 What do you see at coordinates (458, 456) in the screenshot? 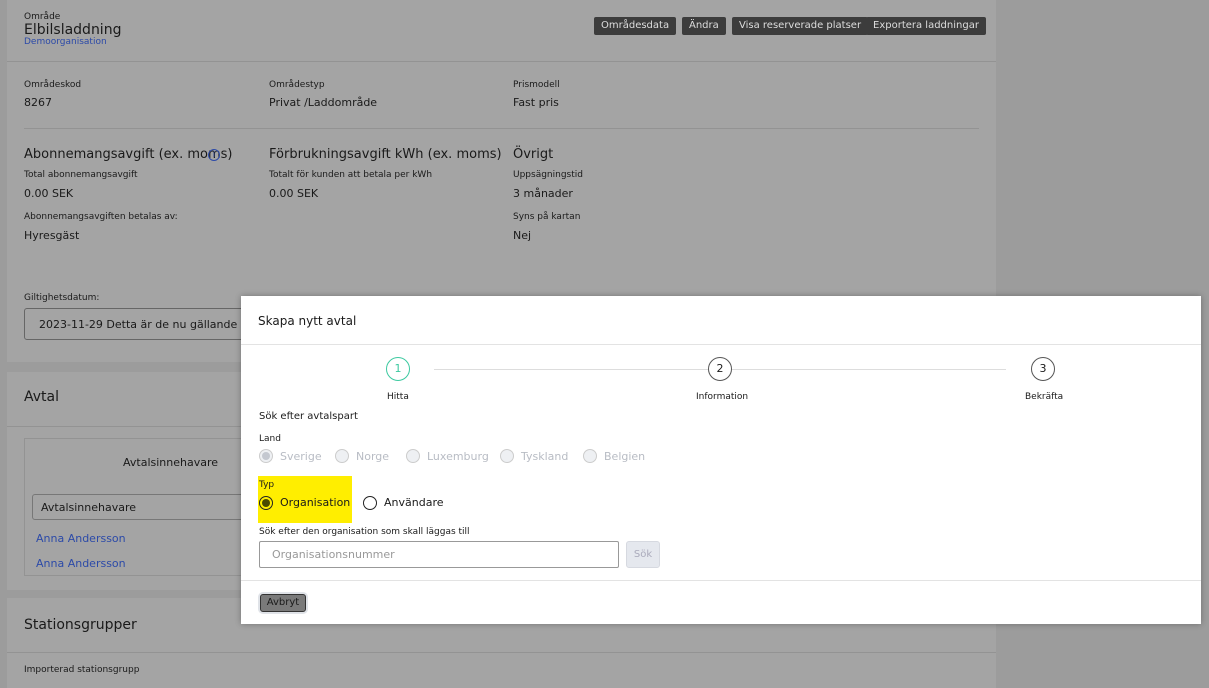
I see `country-option: Luxemburg` at bounding box center [458, 456].